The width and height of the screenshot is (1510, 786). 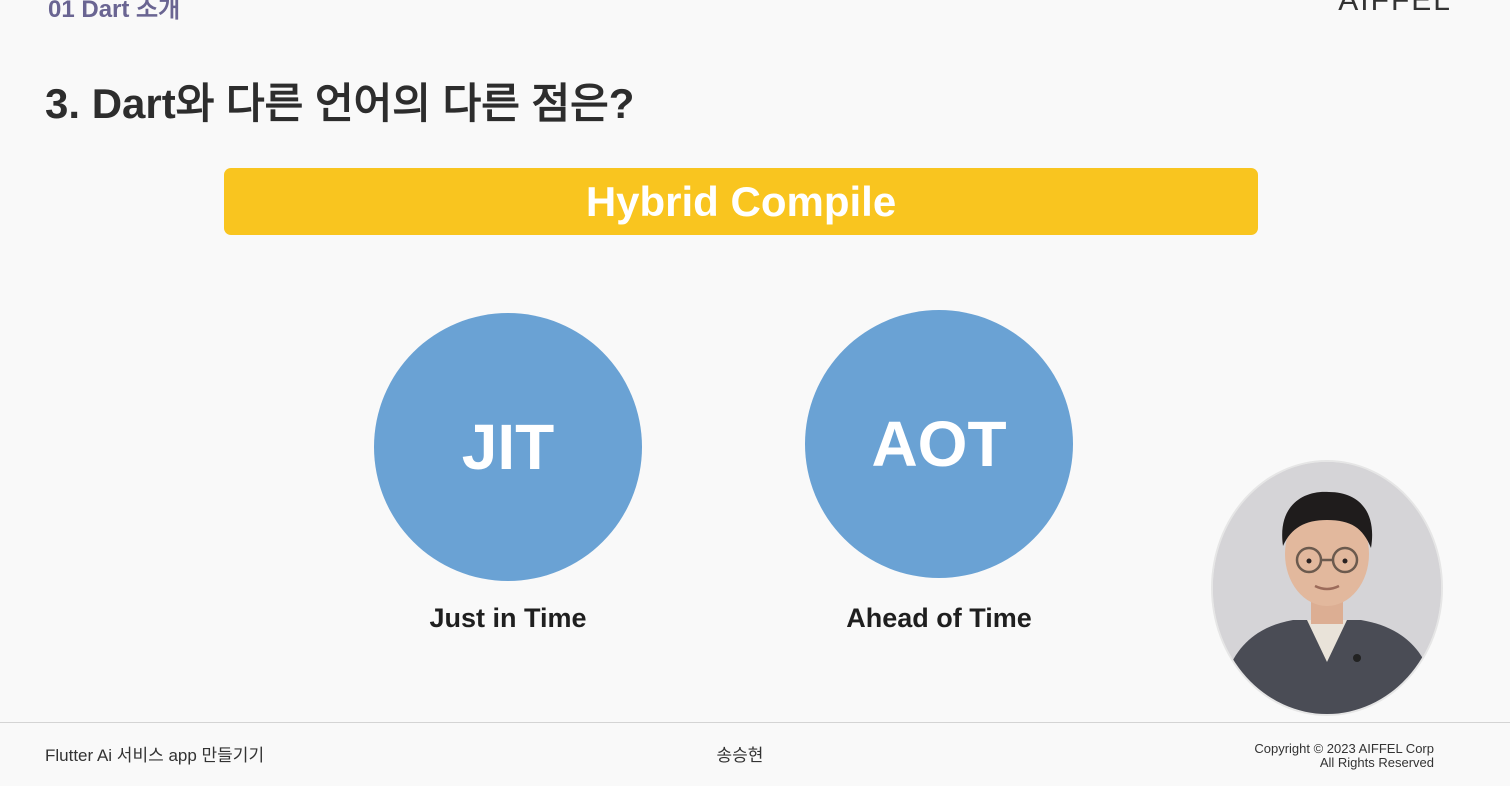 What do you see at coordinates (1395, 8) in the screenshot?
I see `brand-logo: AIFFEL` at bounding box center [1395, 8].